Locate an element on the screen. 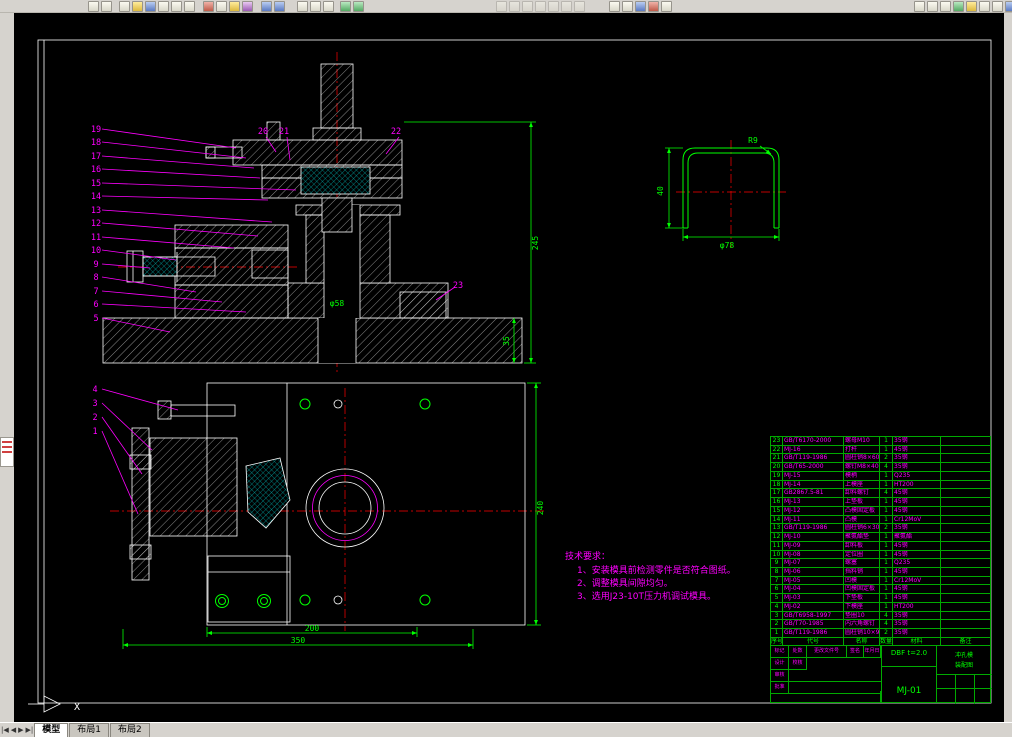 The image size is (1012, 737). bom-item-code: GB/T70-1985 is located at coordinates (813, 624).